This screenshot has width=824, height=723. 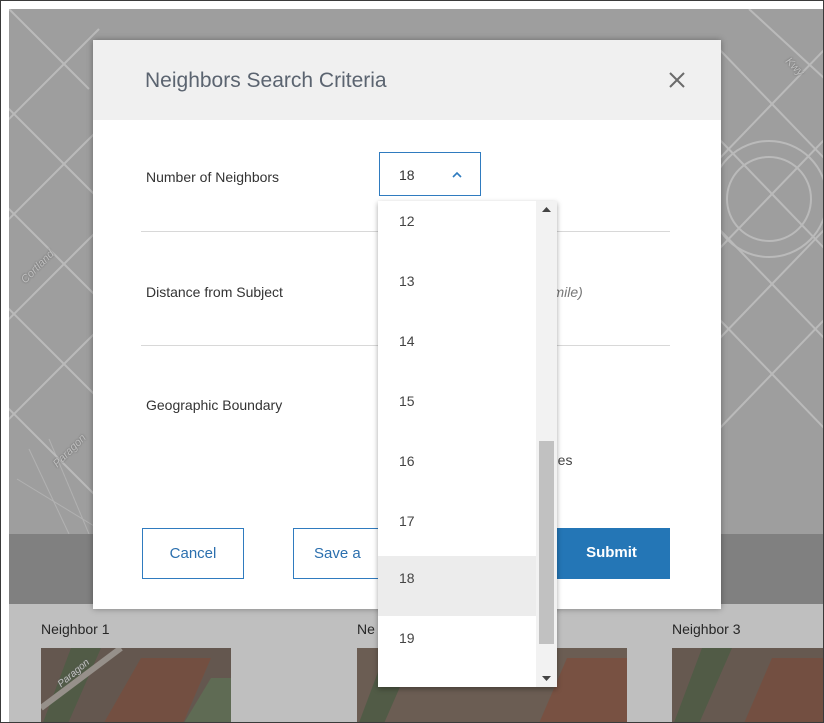 What do you see at coordinates (337, 553) in the screenshot?
I see `save-button-label: Save a` at bounding box center [337, 553].